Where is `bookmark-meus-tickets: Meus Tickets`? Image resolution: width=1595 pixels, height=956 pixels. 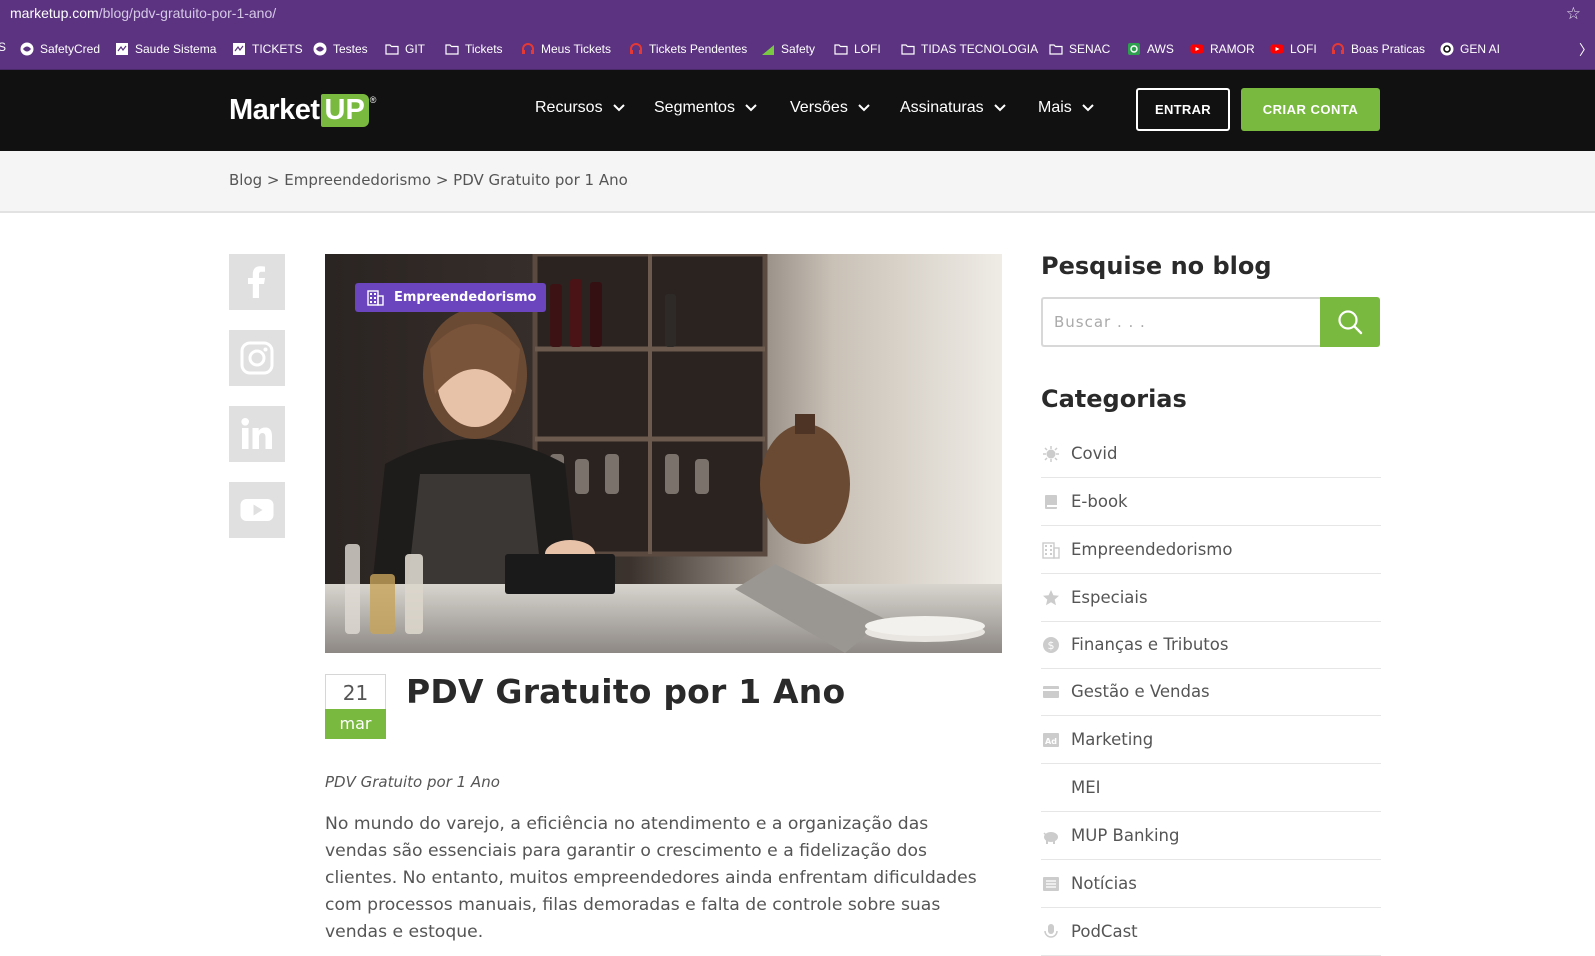 bookmark-meus-tickets: Meus Tickets is located at coordinates (566, 49).